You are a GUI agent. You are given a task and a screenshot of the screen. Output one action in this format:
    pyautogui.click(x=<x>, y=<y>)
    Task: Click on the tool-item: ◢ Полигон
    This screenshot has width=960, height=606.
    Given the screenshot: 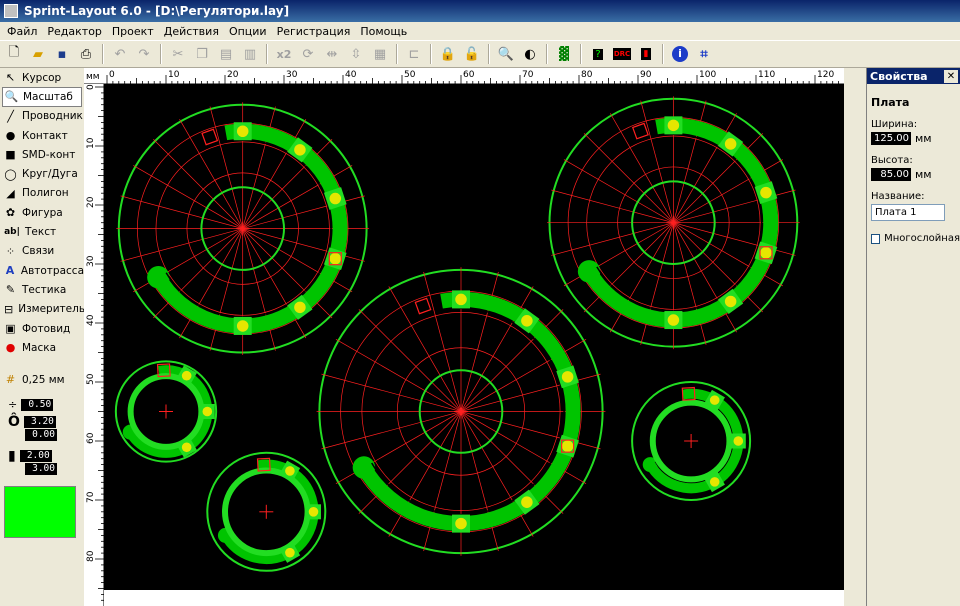 What is the action you would take?
    pyautogui.click(x=42, y=193)
    